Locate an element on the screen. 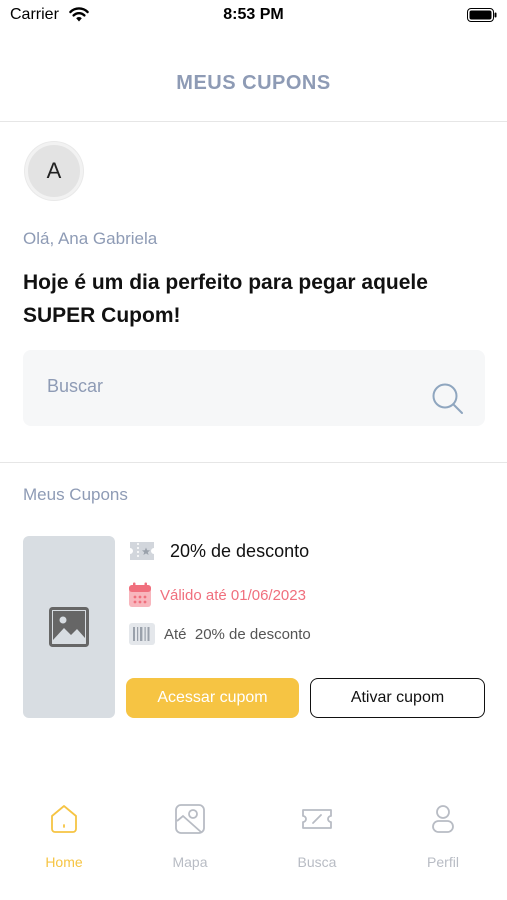 The height and width of the screenshot is (900, 507). greeting-text: Olá, Ana Gabriela is located at coordinates (90, 238).